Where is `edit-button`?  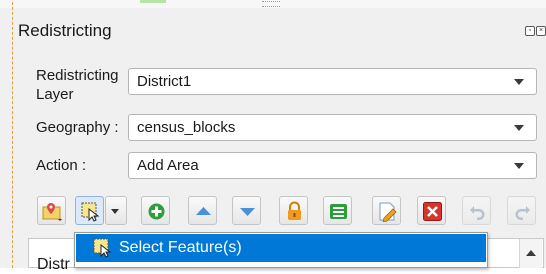 edit-button is located at coordinates (386, 210).